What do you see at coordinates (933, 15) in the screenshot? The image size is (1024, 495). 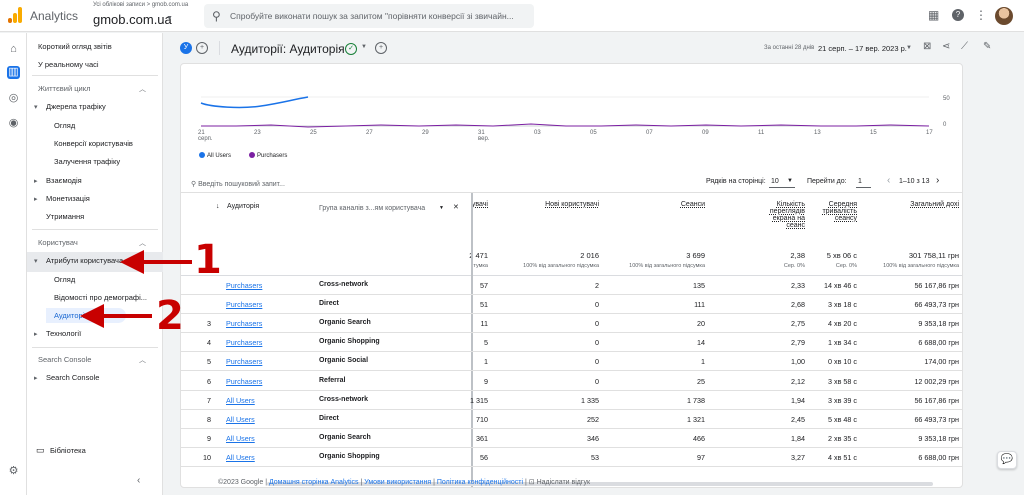 I see `grid-icon: ▦` at bounding box center [933, 15].